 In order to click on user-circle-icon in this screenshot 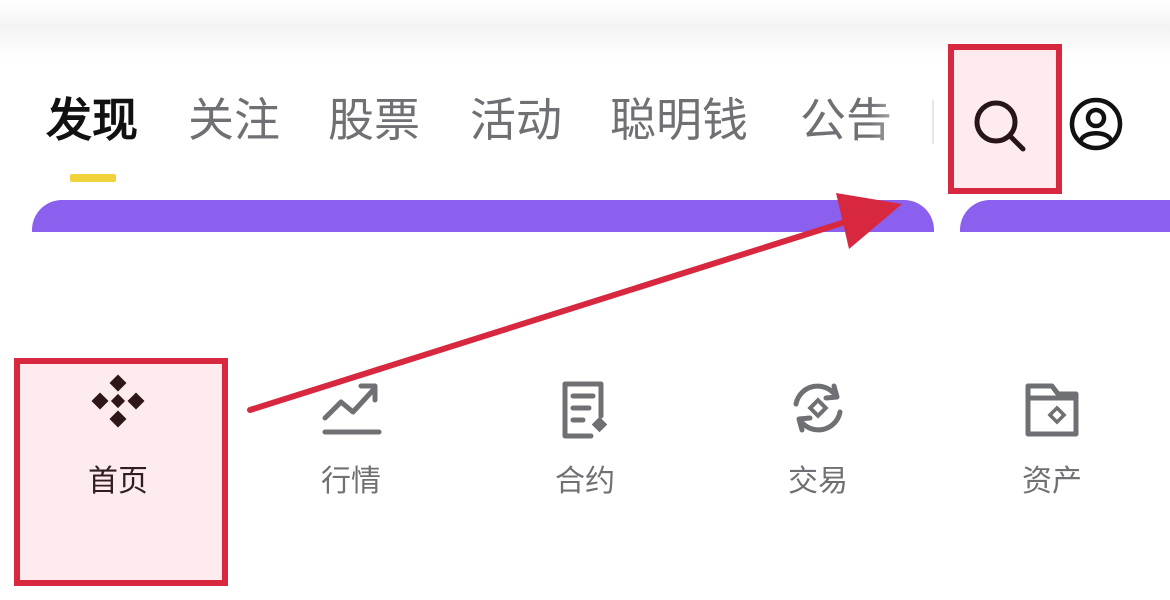, I will do `click(1096, 124)`.